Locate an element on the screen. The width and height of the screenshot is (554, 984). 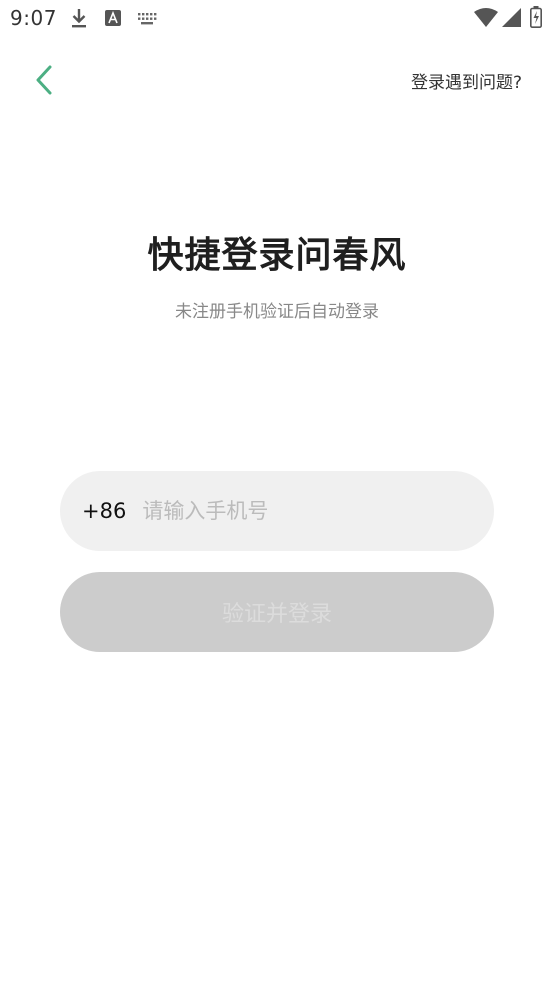
signal-icon is located at coordinates (511, 17).